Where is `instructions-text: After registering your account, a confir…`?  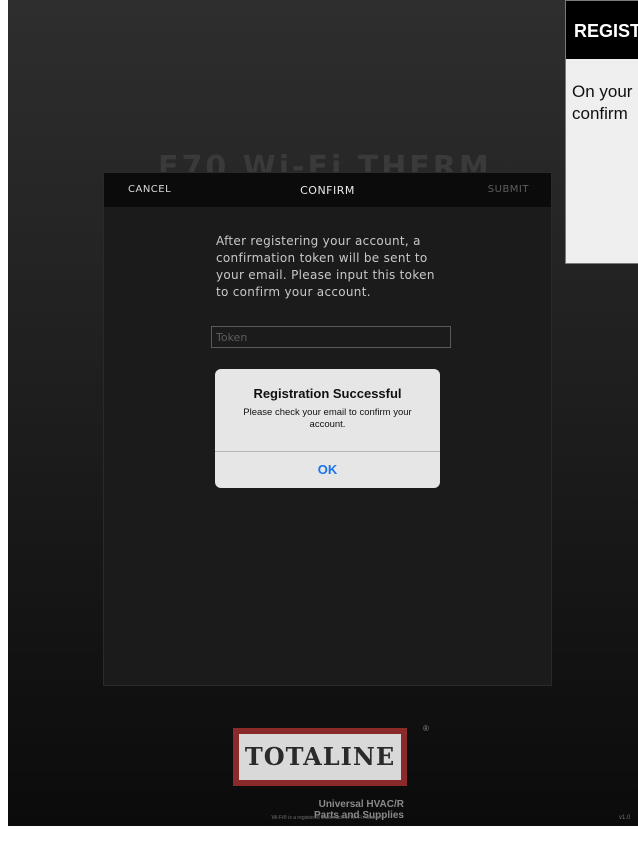 instructions-text: After registering your account, a confir… is located at coordinates (325, 266).